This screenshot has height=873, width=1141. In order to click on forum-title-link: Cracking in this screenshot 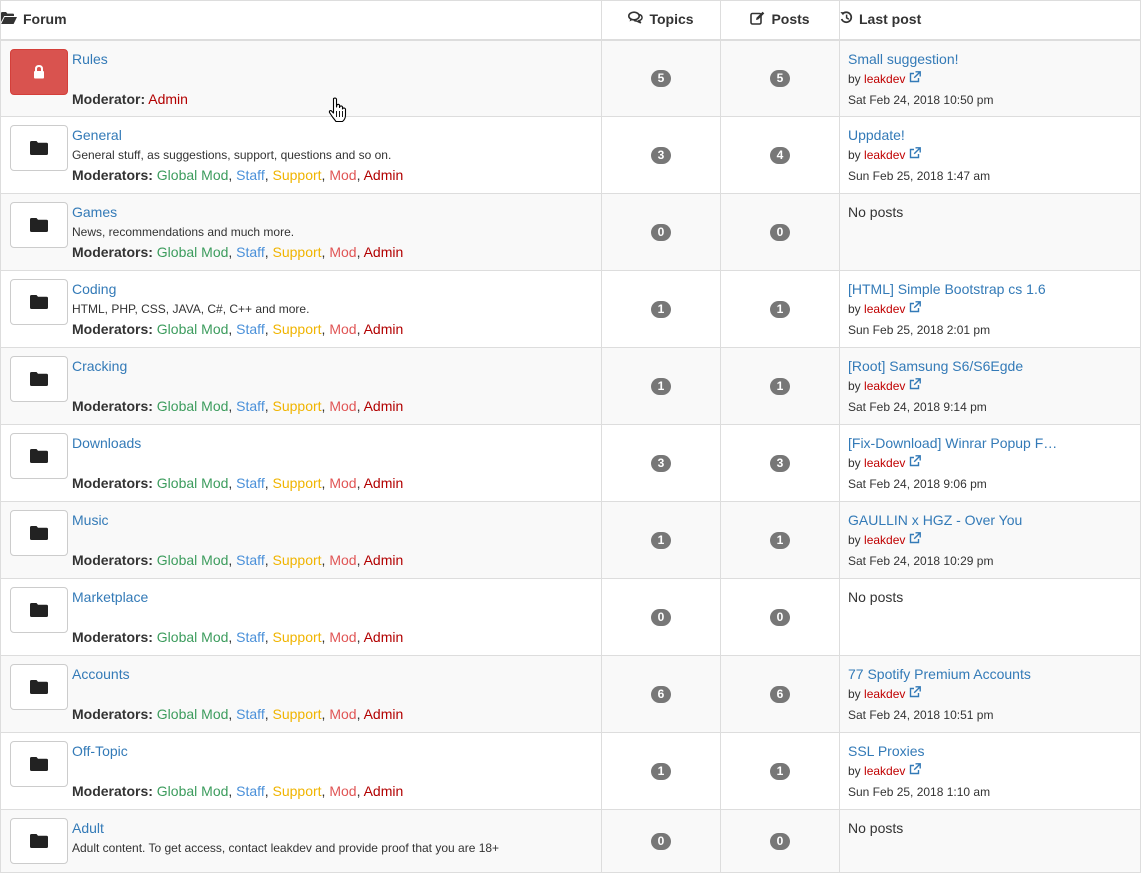, I will do `click(333, 366)`.